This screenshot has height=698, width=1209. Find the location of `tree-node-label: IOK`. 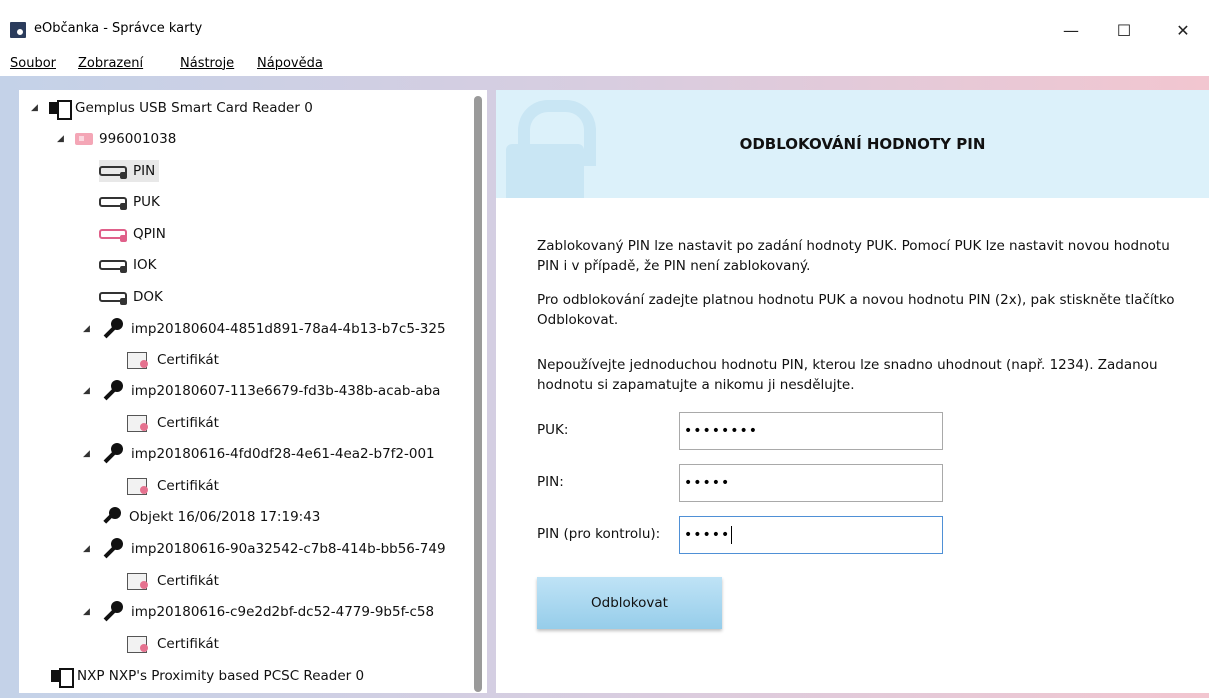

tree-node-label: IOK is located at coordinates (145, 265).